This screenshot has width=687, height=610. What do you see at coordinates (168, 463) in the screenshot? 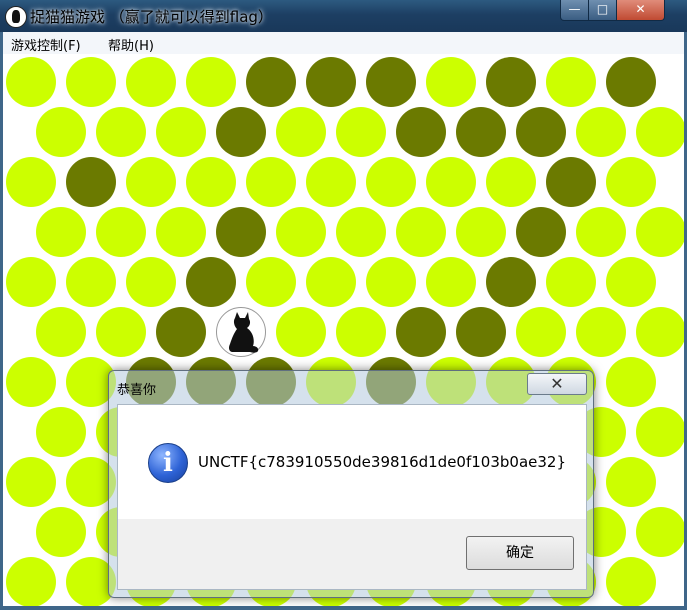
I see `info-icon: i` at bounding box center [168, 463].